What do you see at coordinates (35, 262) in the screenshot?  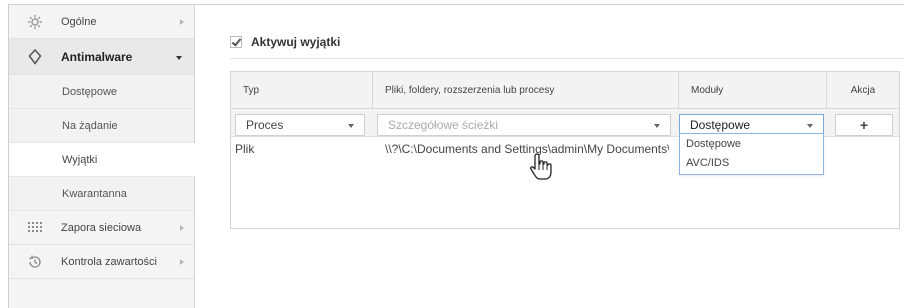 I see `history-icon` at bounding box center [35, 262].